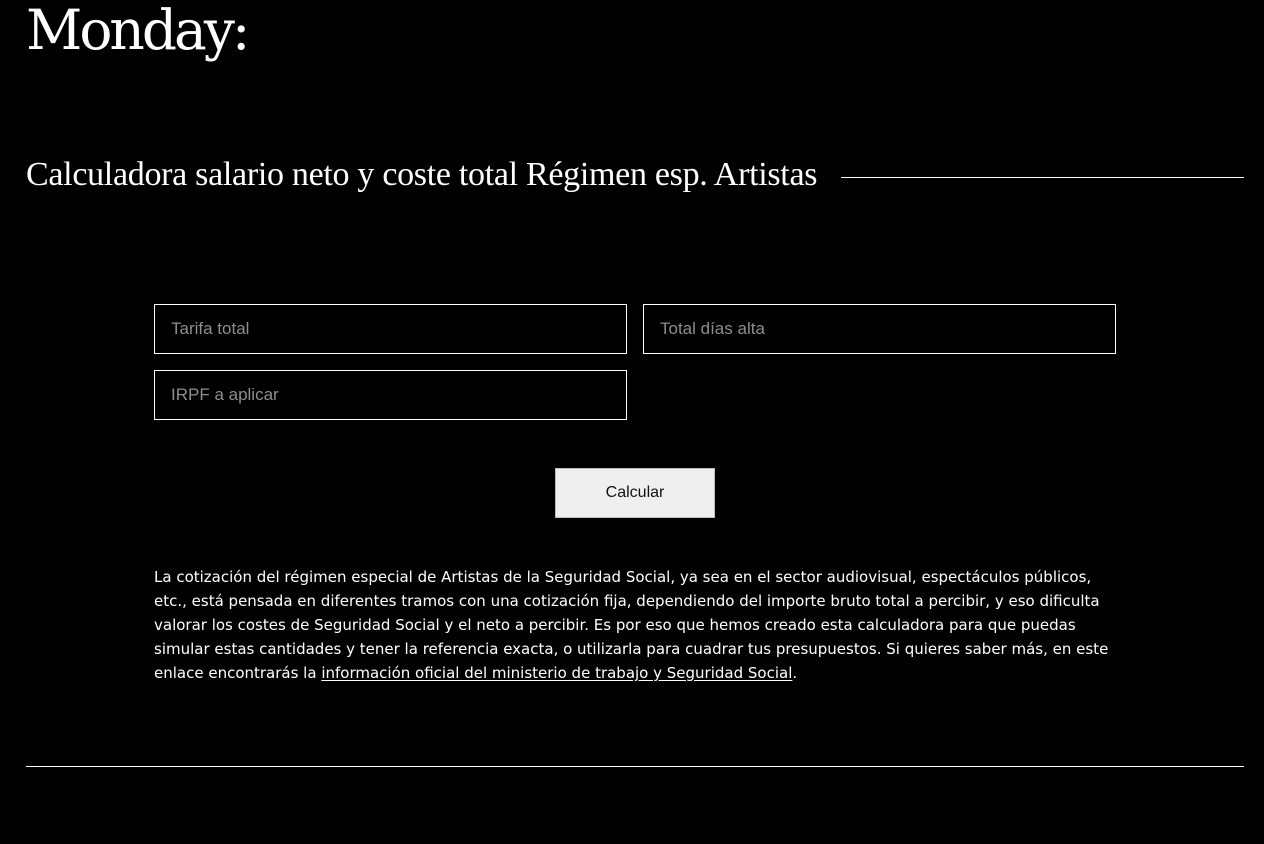 The image size is (1264, 844). I want to click on total-dias-alta-input, so click(879, 329).